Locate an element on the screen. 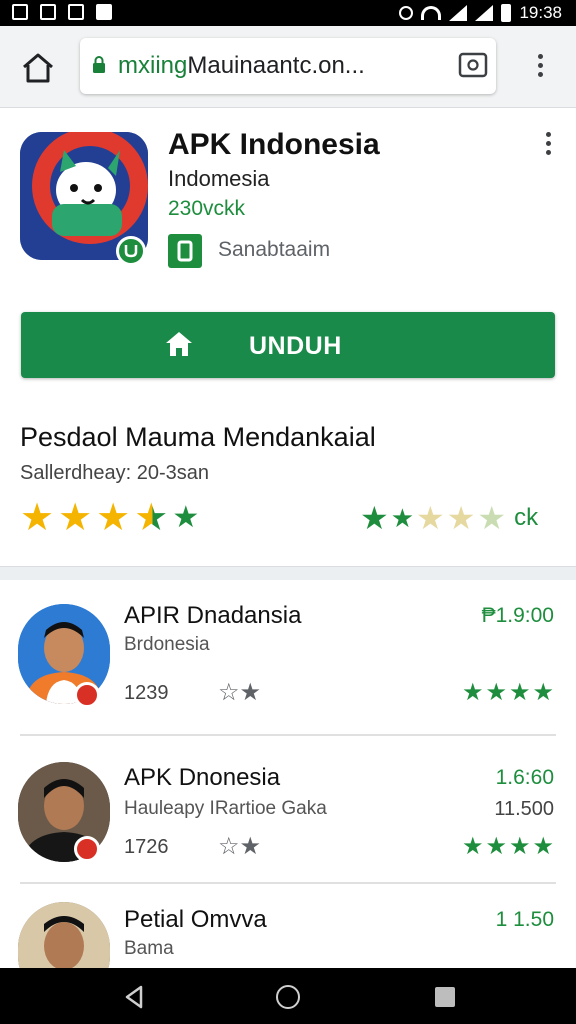  list-item-subtitle: Bama is located at coordinates (149, 948).